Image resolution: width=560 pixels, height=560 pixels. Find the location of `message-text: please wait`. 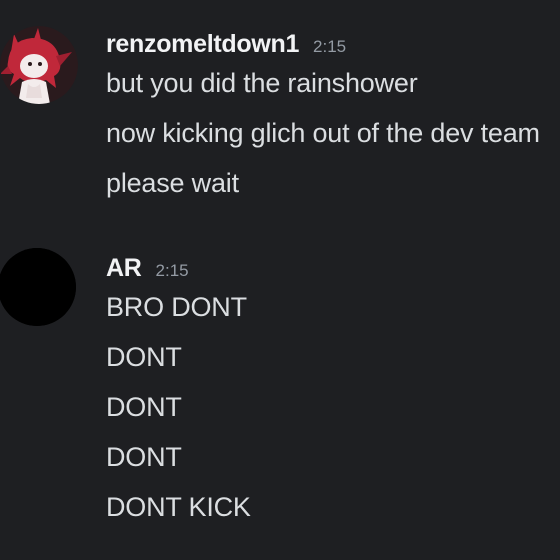

message-text: please wait is located at coordinates (172, 183).